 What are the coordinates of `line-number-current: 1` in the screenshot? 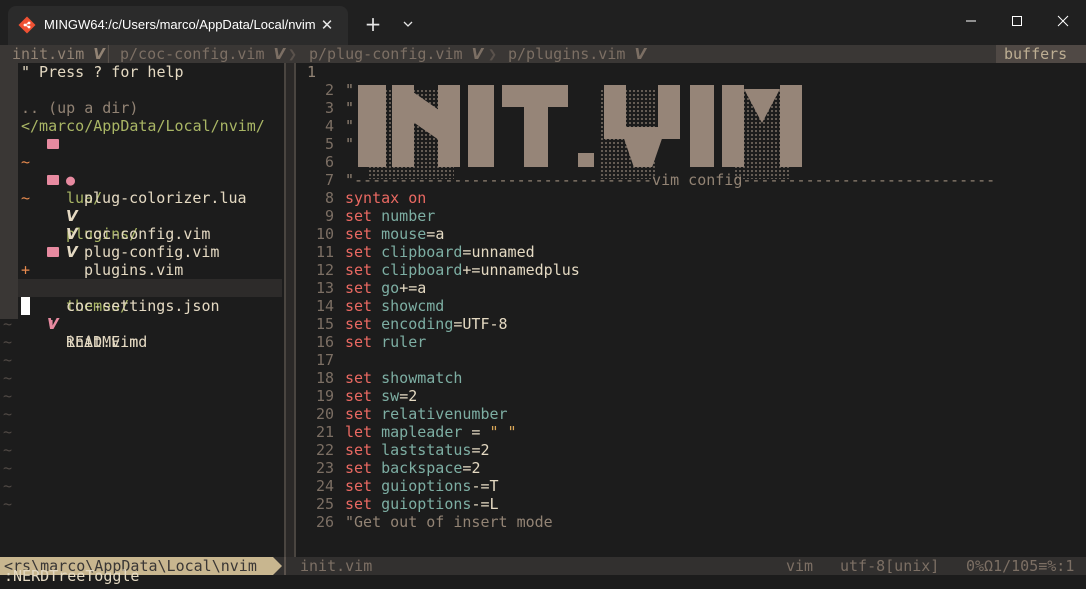 It's located at (311, 72).